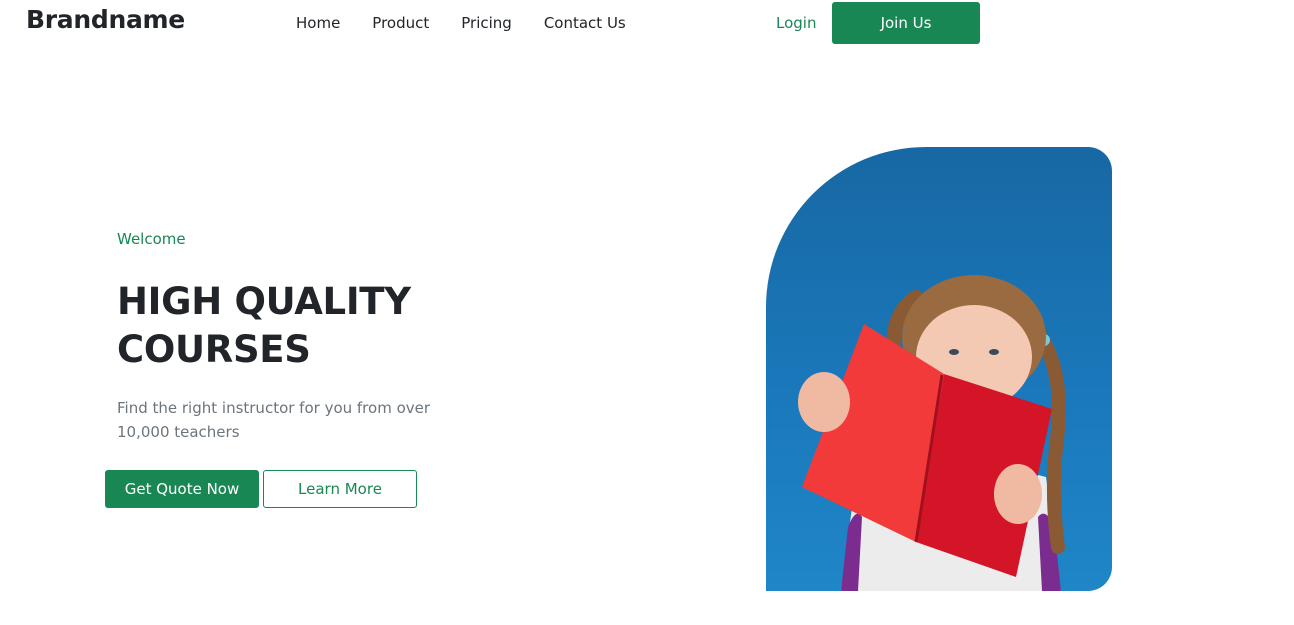 The height and width of the screenshot is (625, 1294). What do you see at coordinates (151, 239) in the screenshot?
I see `hero-eyebrow: Welcome` at bounding box center [151, 239].